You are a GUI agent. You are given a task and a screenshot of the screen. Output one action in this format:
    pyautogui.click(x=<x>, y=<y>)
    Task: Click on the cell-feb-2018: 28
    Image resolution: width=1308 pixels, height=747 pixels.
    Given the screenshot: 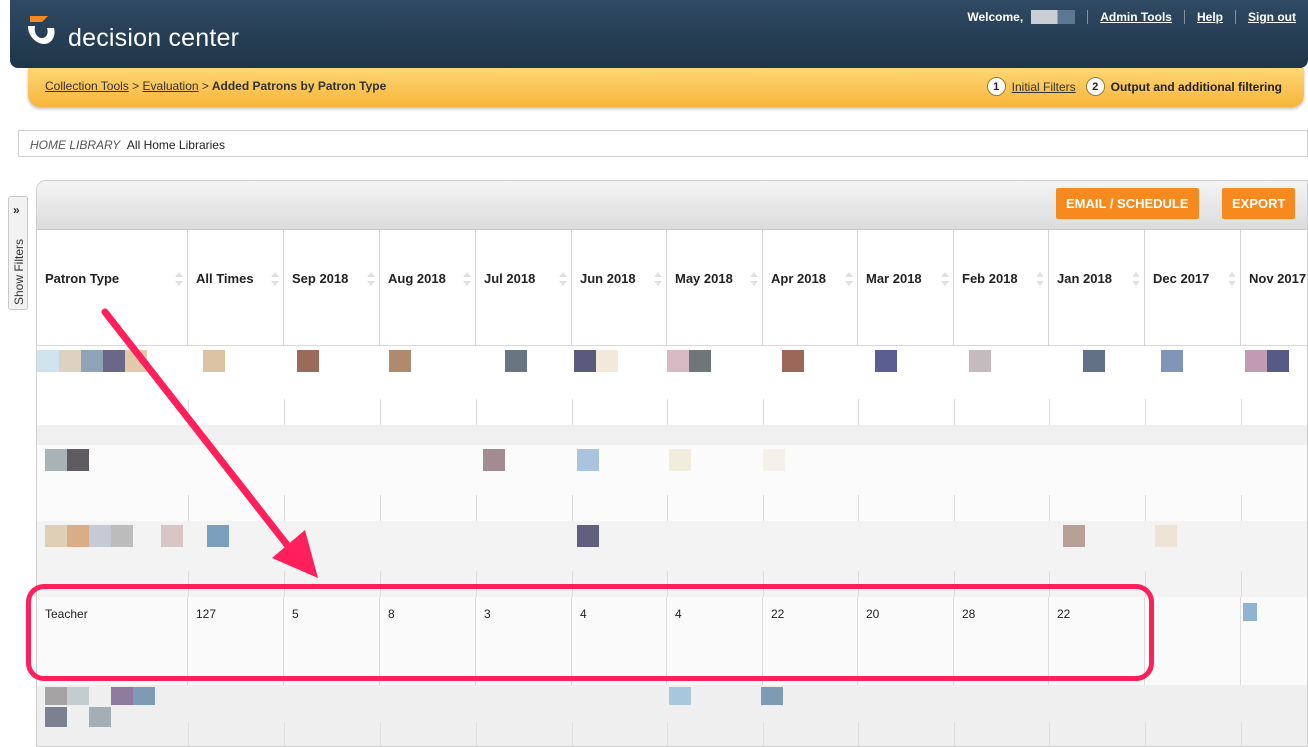 What is the action you would take?
    pyautogui.click(x=1001, y=641)
    